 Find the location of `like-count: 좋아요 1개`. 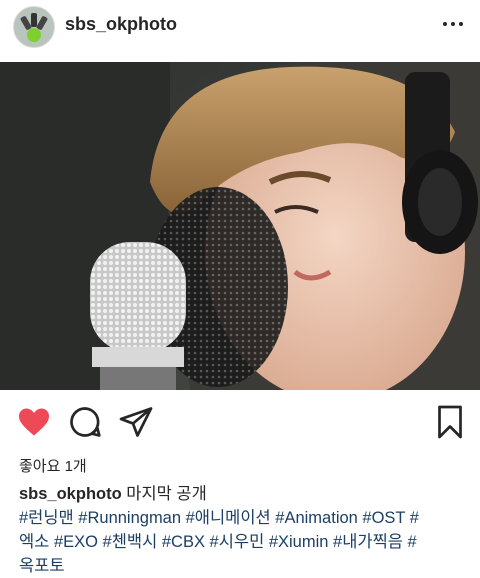

like-count: 좋아요 1개 is located at coordinates (53, 465).